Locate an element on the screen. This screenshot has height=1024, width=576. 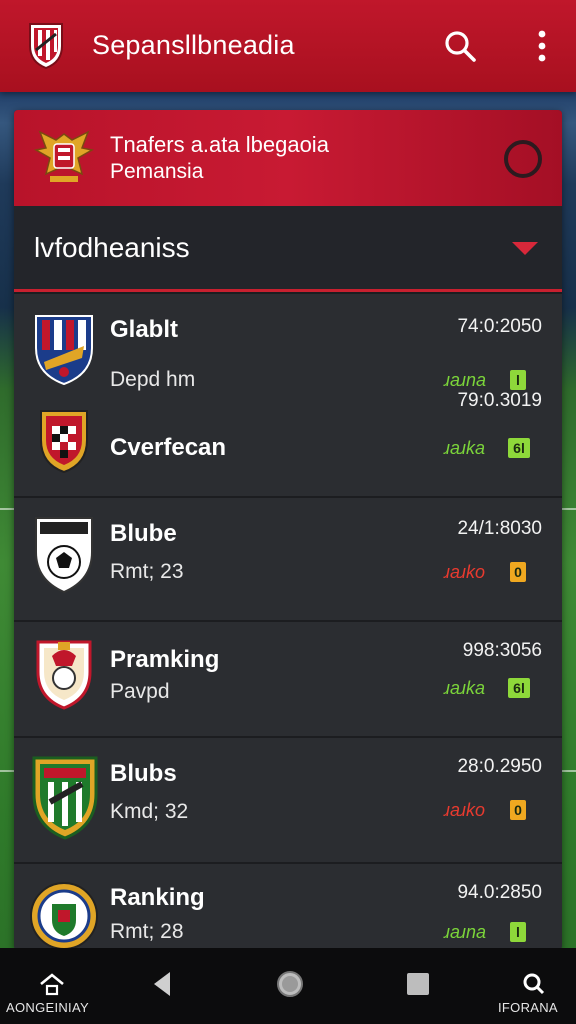
team-value: 74:0:2050 is located at coordinates (499, 326).